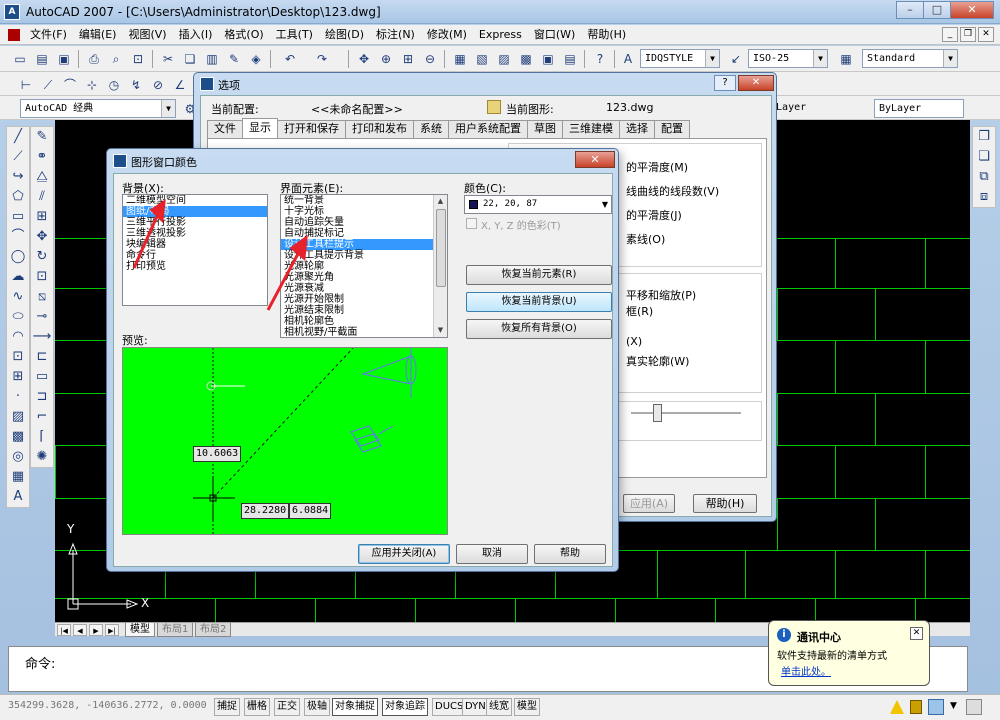  What do you see at coordinates (471, 223) in the screenshot?
I see `tint-xyz-checkbox` at bounding box center [471, 223].